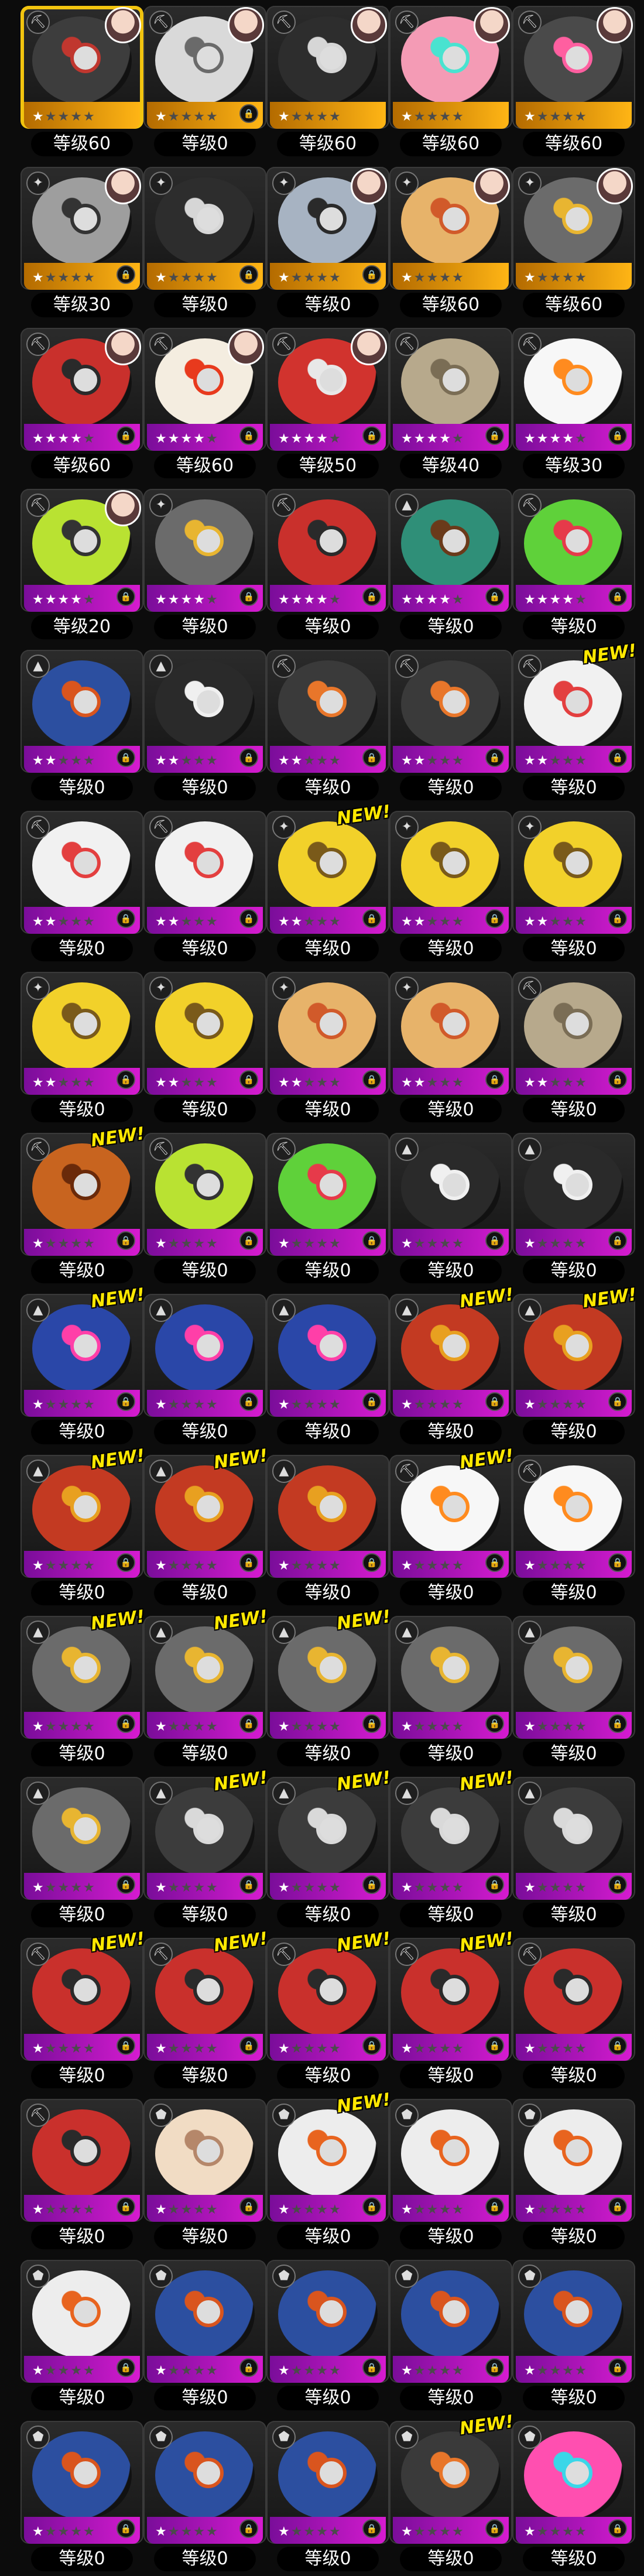 The height and width of the screenshot is (2576, 644). I want to click on unit-cell: ★★★★★ ✦ 等级60, so click(573, 244).